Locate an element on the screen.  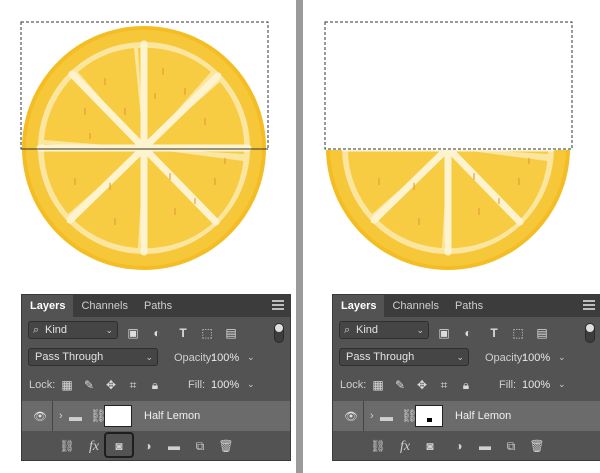
mask-dot is located at coordinates (429, 420).